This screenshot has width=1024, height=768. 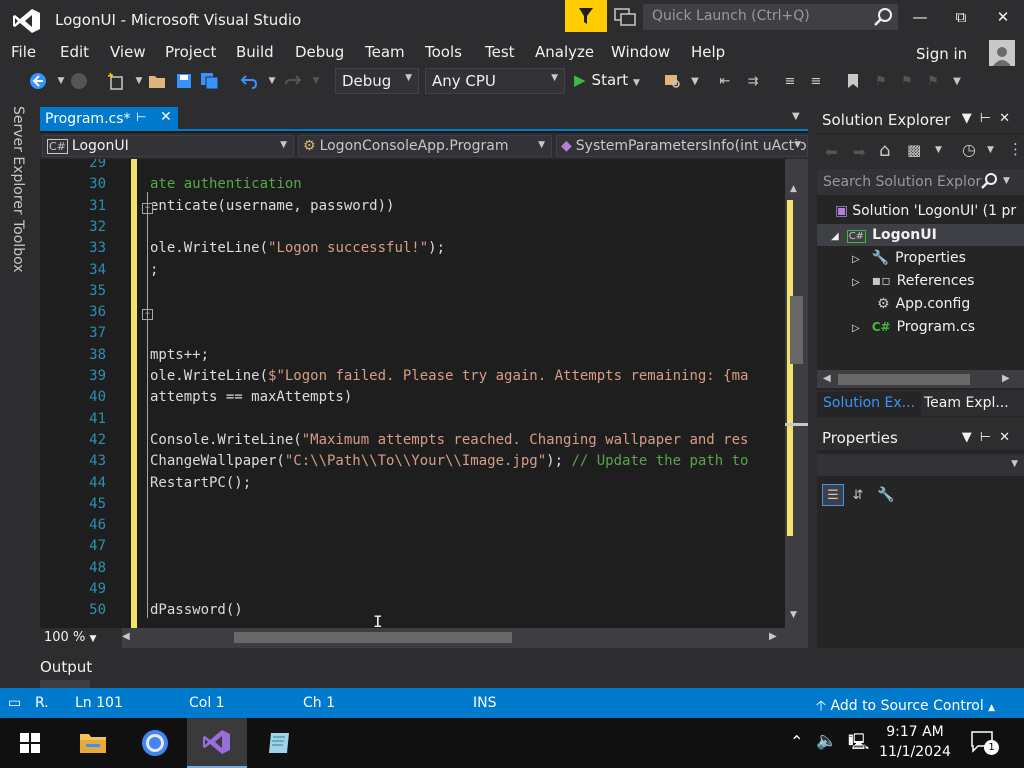 I want to click on solution-configuration-select: Debug ▼, so click(x=377, y=81).